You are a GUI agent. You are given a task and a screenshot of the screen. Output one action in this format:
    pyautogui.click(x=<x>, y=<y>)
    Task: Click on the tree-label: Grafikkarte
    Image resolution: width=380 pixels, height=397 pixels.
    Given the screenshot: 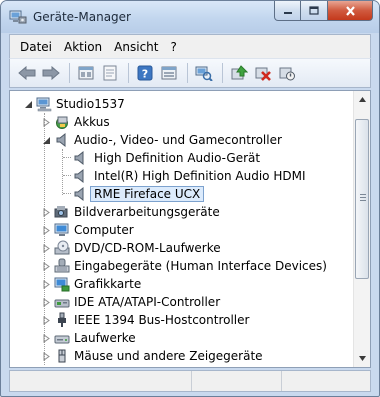 What is the action you would take?
    pyautogui.click(x=108, y=284)
    